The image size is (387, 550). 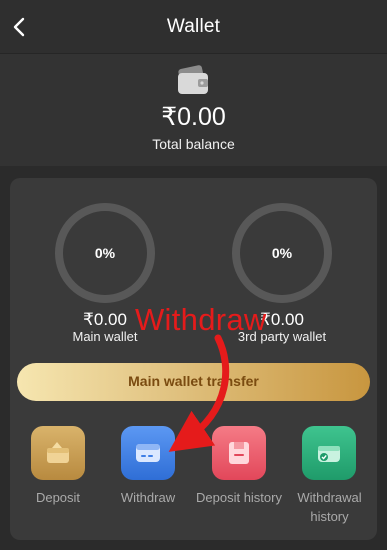 I want to click on withdrawal-history-button, so click(x=329, y=453).